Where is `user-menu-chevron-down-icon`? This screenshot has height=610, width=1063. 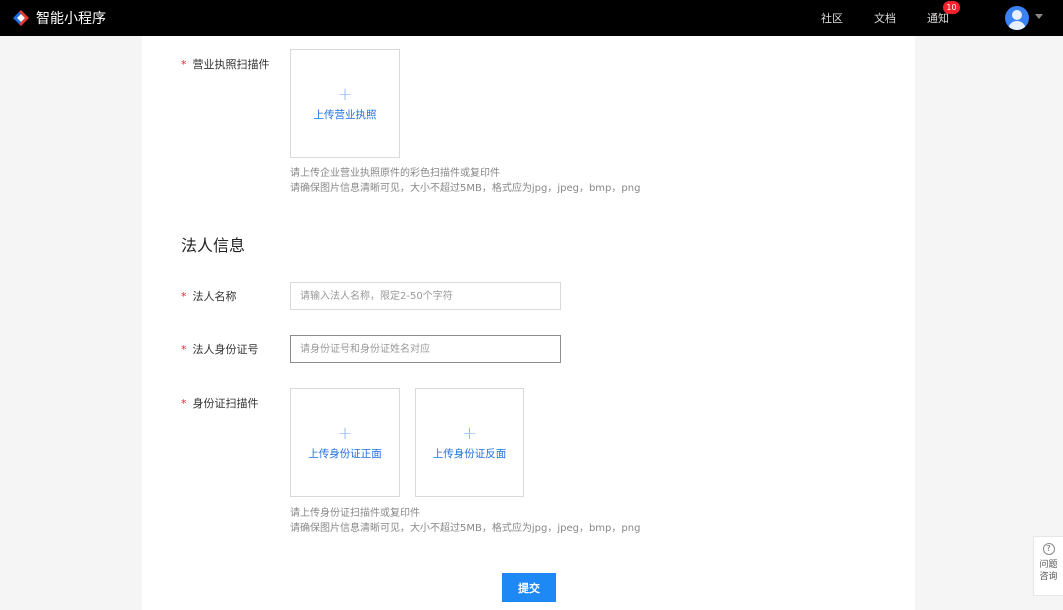
user-menu-chevron-down-icon is located at coordinates (1039, 16).